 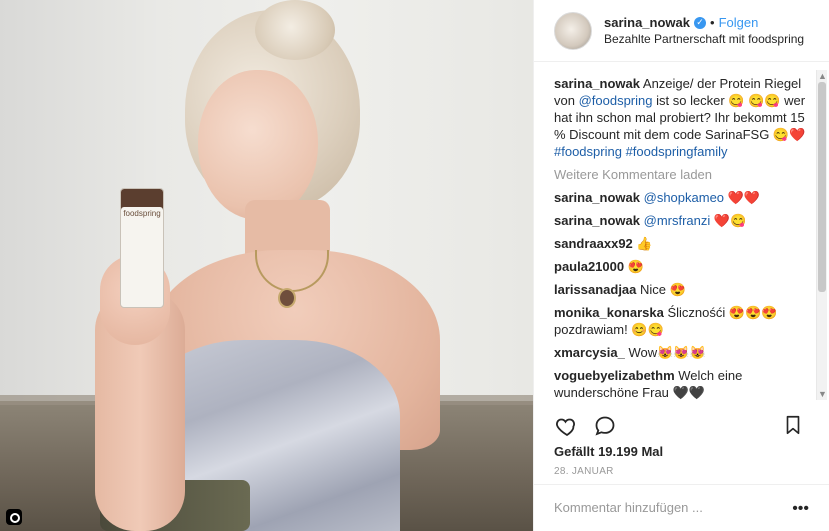 I want to click on comment-item: larissanadjaa Nice 😍, so click(x=683, y=289).